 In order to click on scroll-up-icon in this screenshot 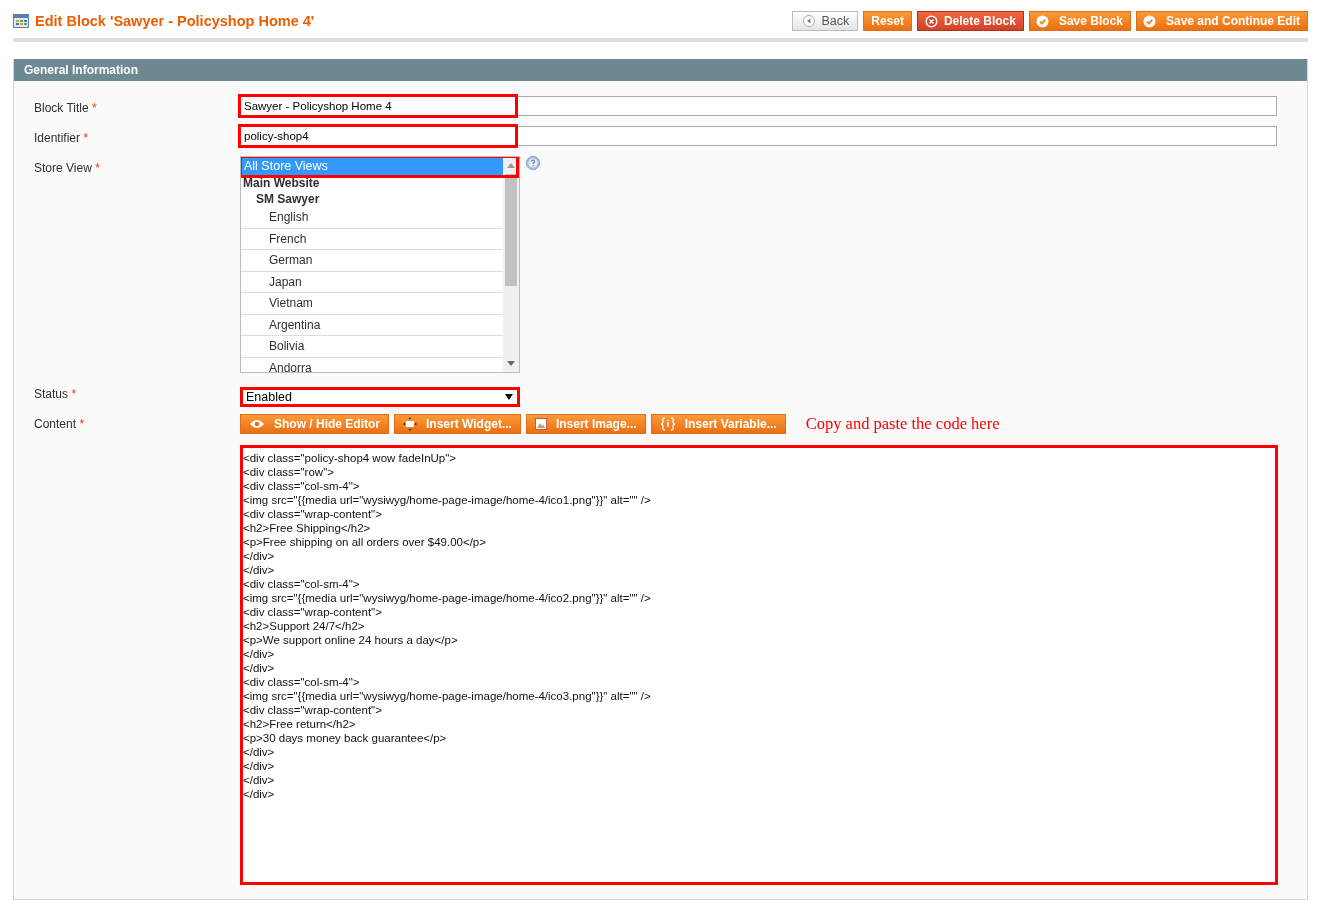, I will do `click(511, 165)`.